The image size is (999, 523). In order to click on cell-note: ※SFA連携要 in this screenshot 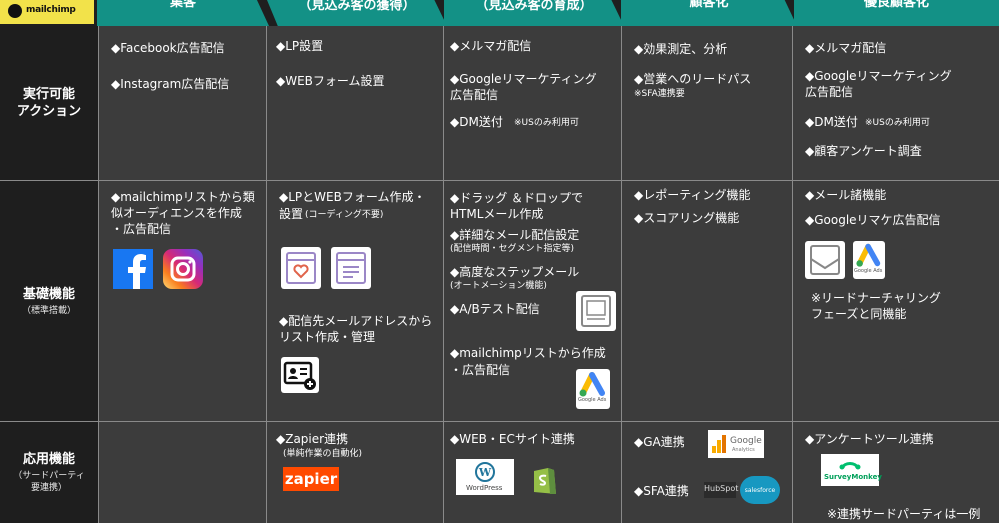, I will do `click(659, 94)`.